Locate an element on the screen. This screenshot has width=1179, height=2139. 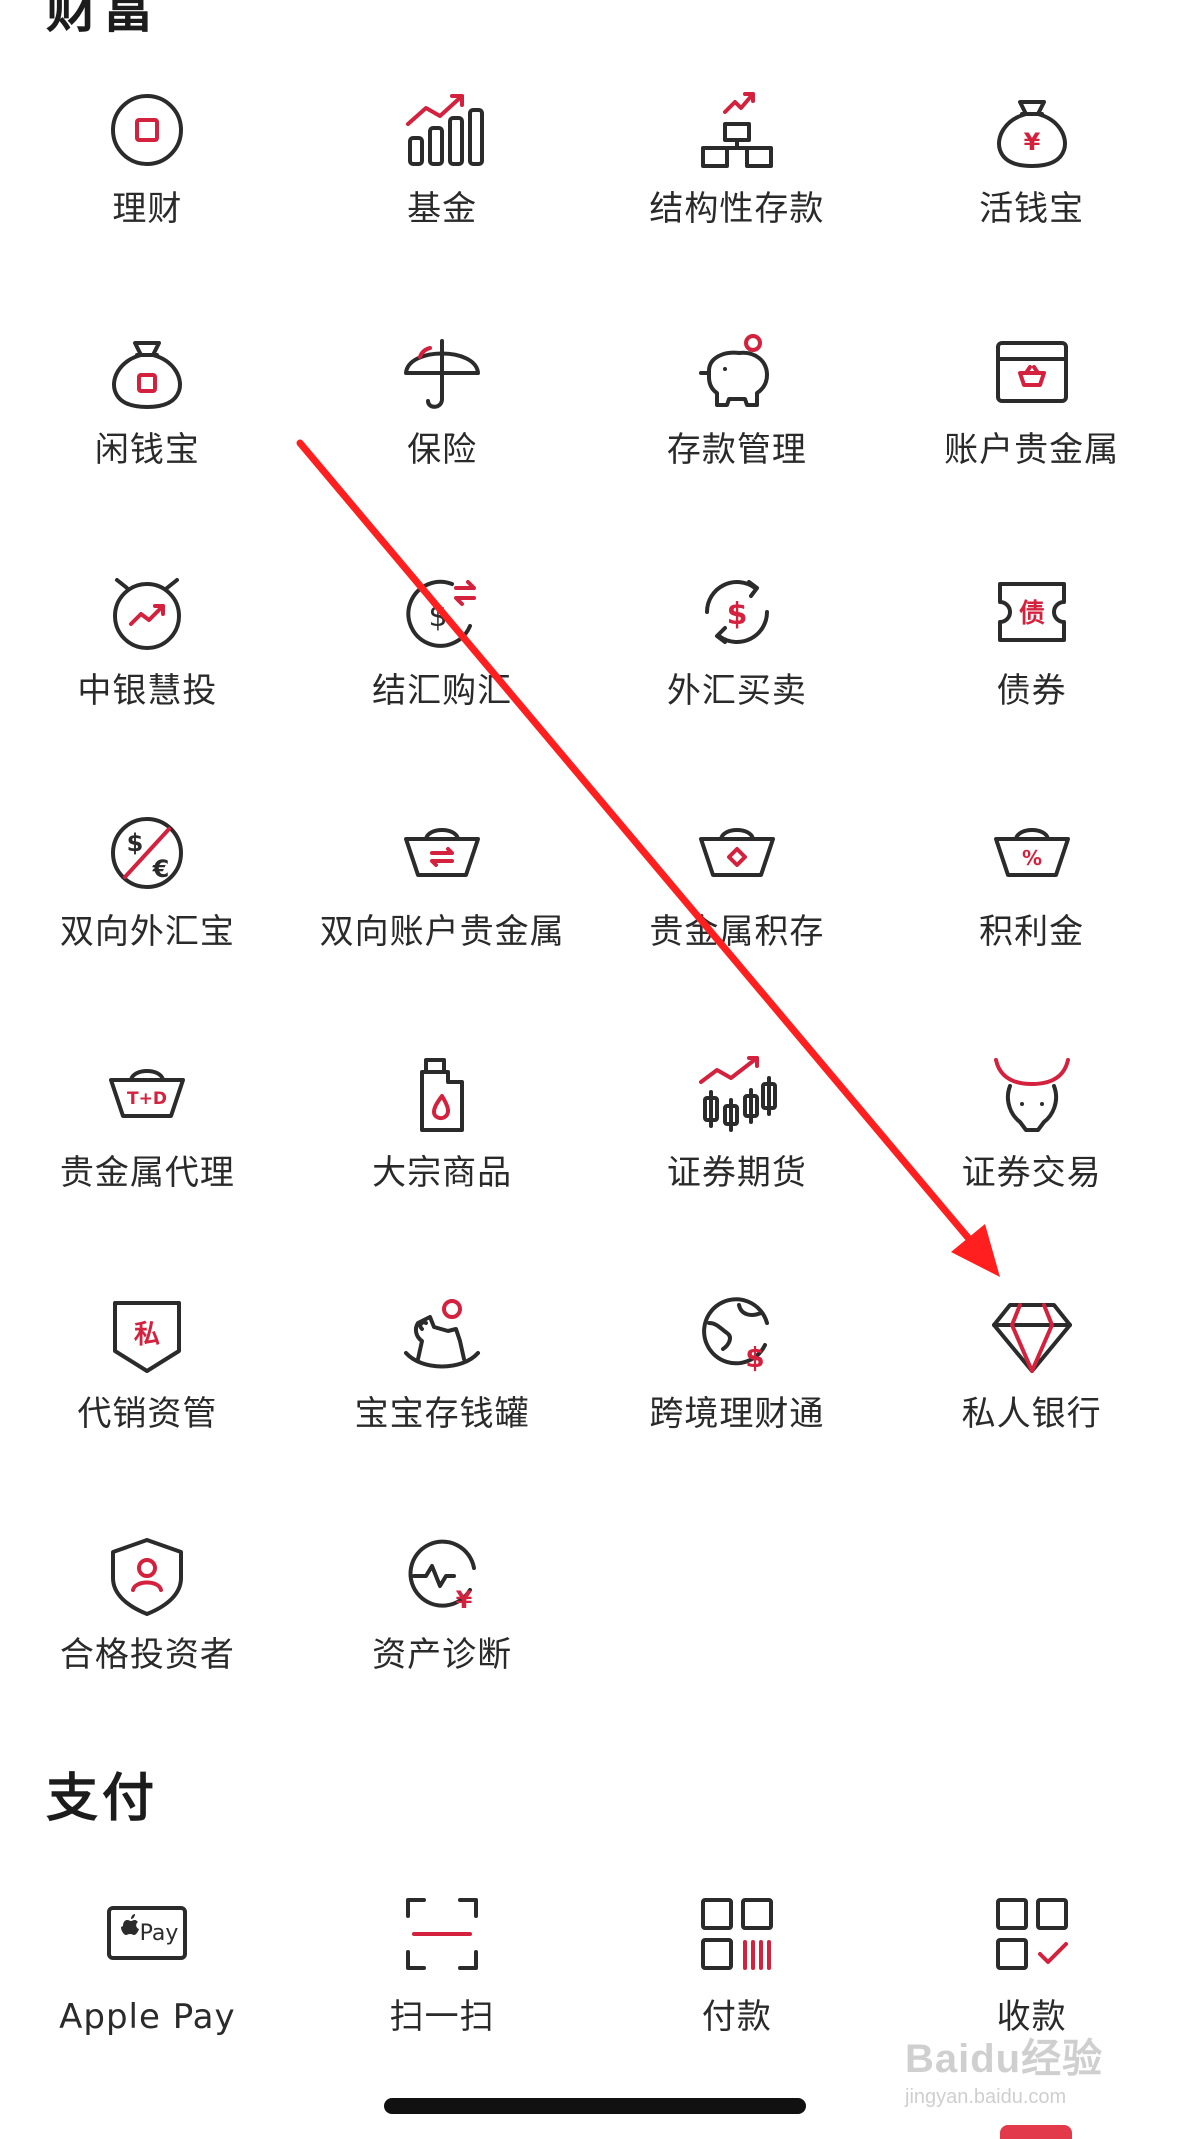
menu-item-yen-money-bag: ¥ 活钱宝 is located at coordinates (1031, 146).